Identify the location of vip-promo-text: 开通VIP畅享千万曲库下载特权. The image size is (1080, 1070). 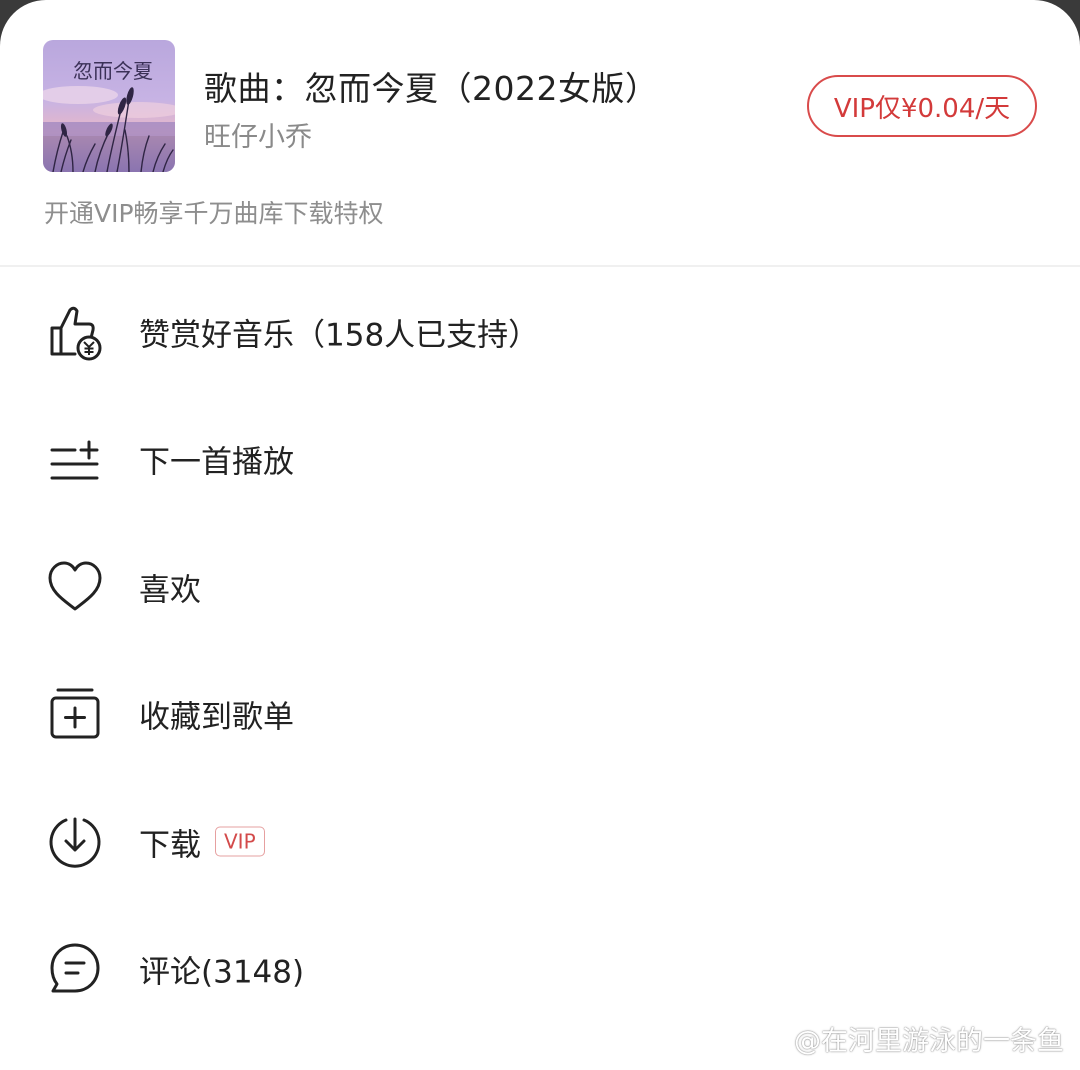
(214, 213).